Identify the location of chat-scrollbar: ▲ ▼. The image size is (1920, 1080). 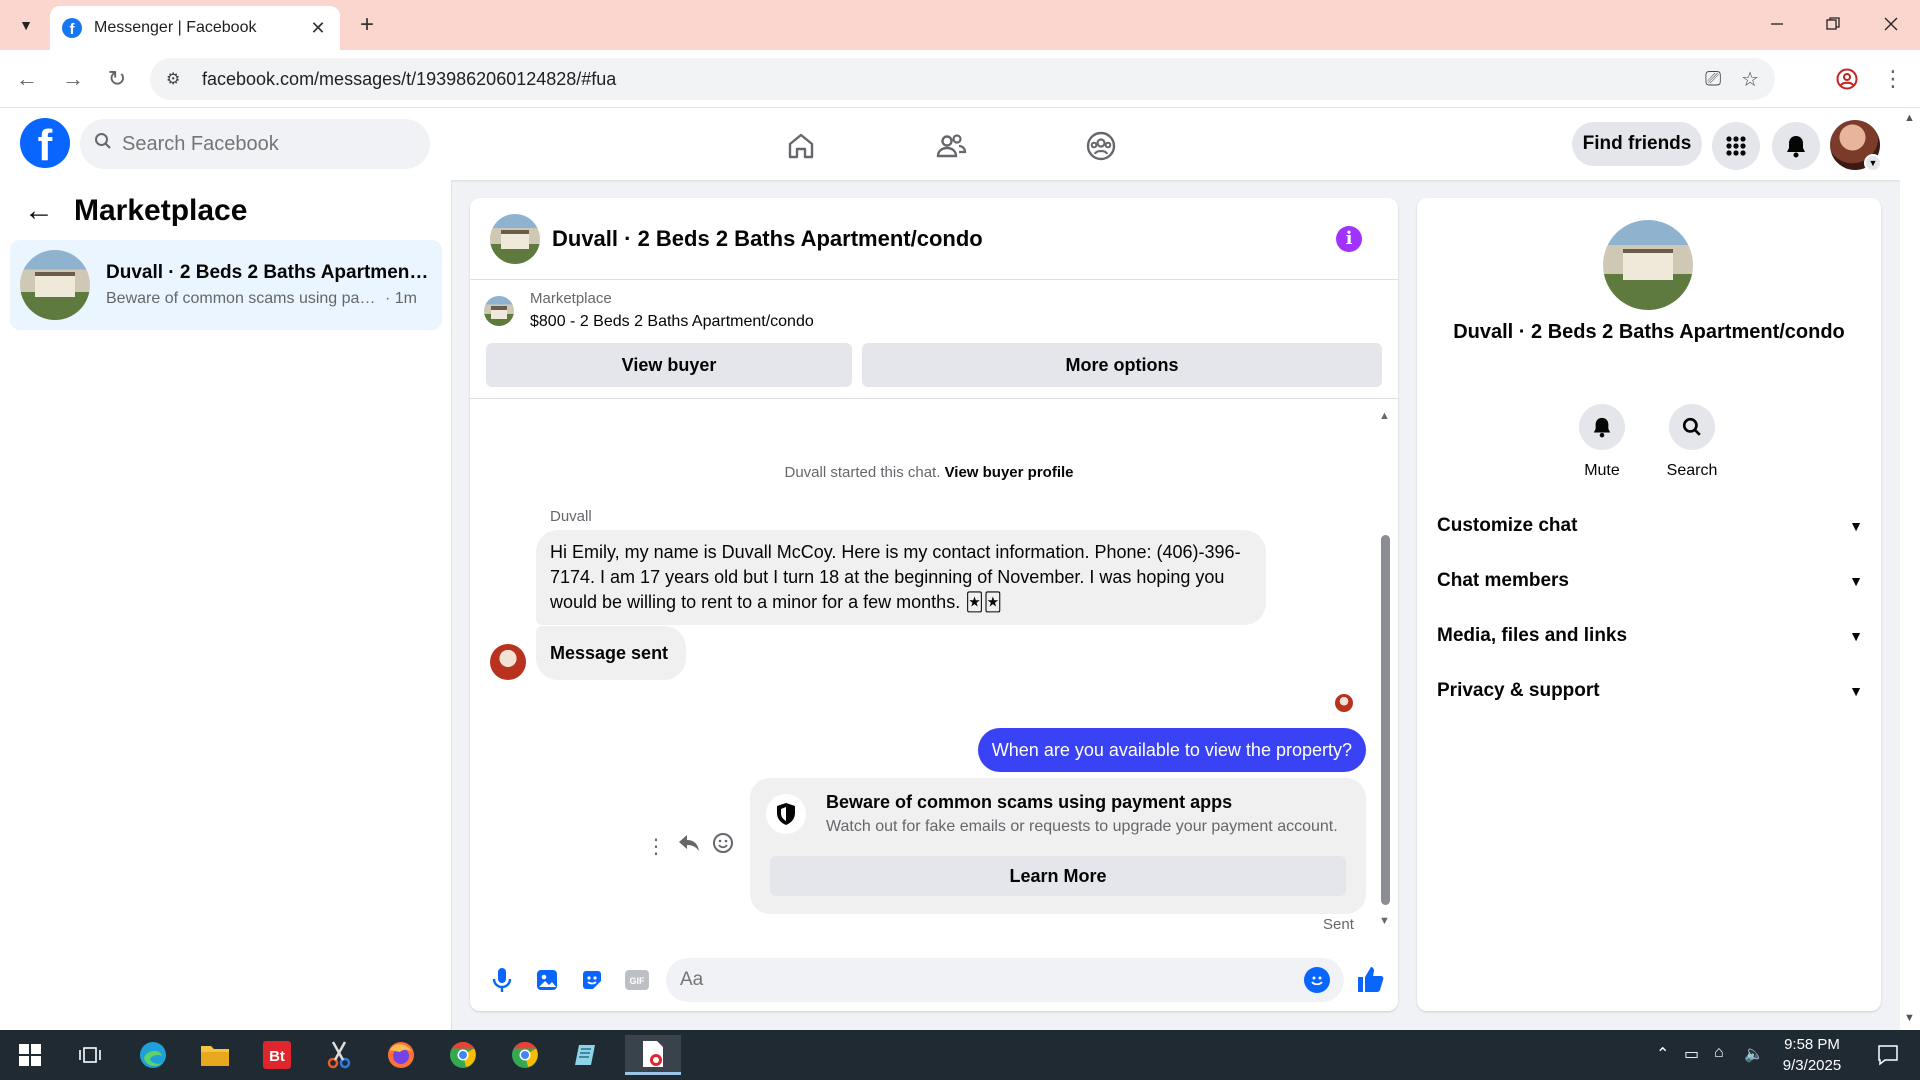
(1385, 670).